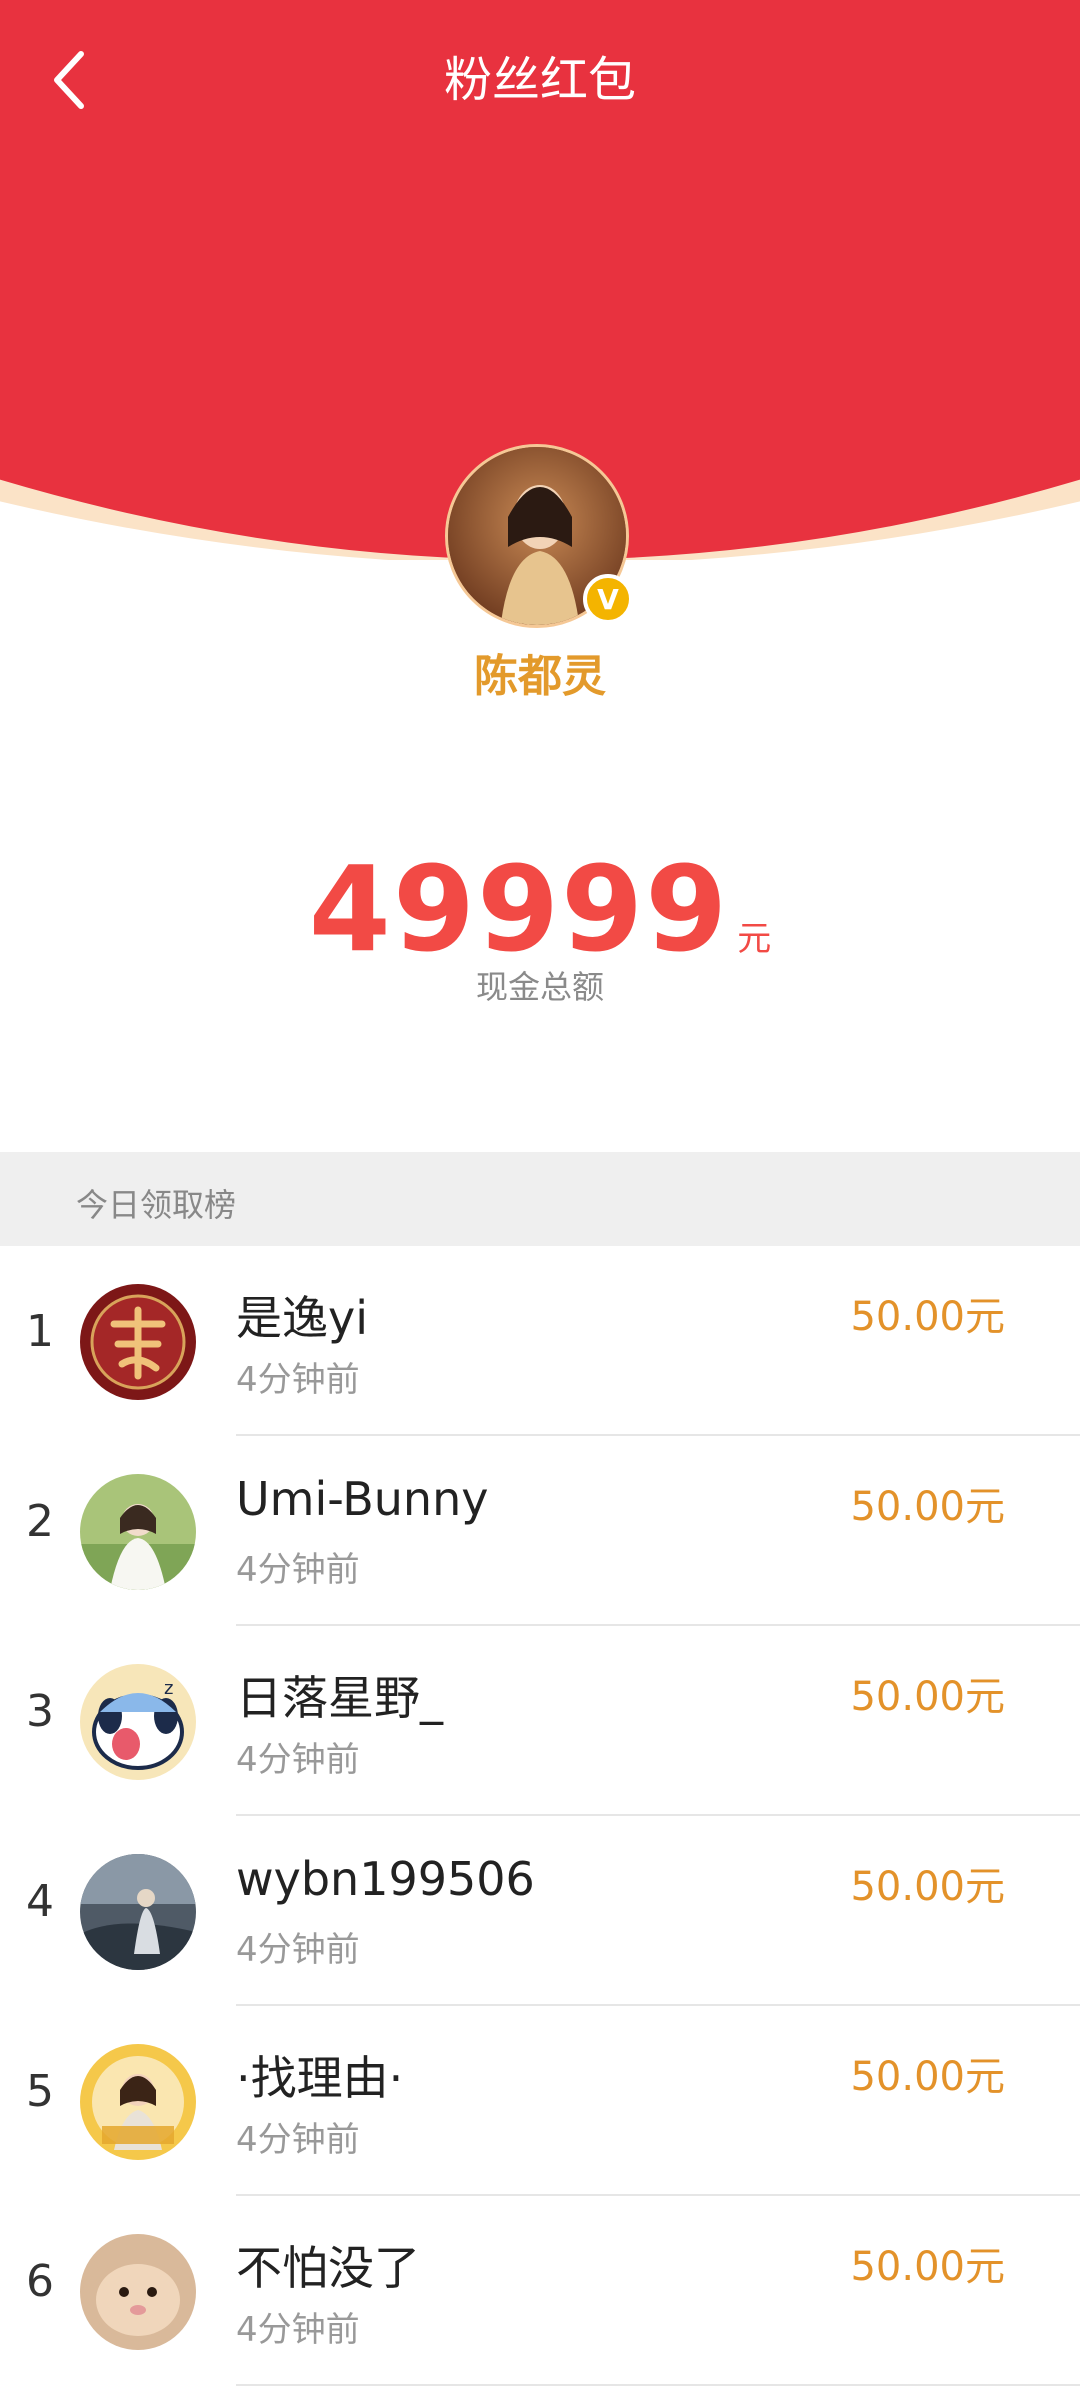 The image size is (1080, 2386). What do you see at coordinates (519, 909) in the screenshot?
I see `total-amount-value: 49999` at bounding box center [519, 909].